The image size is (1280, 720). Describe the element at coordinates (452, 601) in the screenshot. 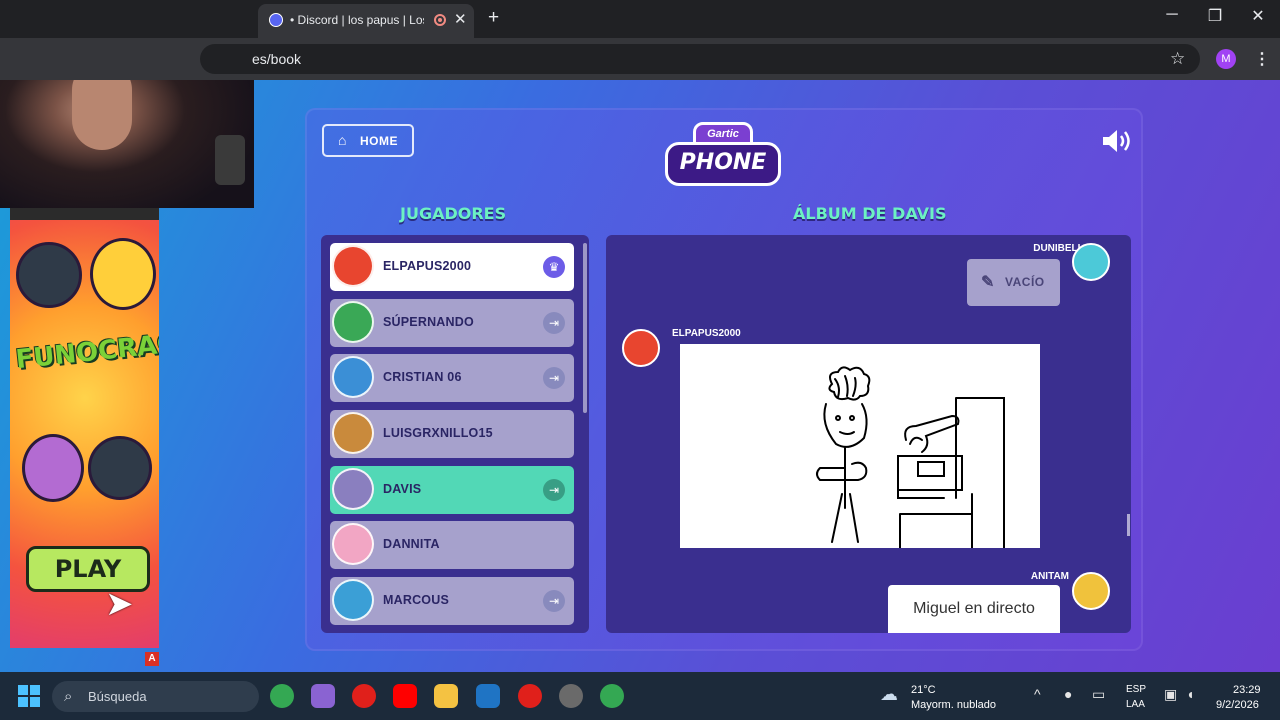

I see `player-row: MARCOUS ⇥` at that location.